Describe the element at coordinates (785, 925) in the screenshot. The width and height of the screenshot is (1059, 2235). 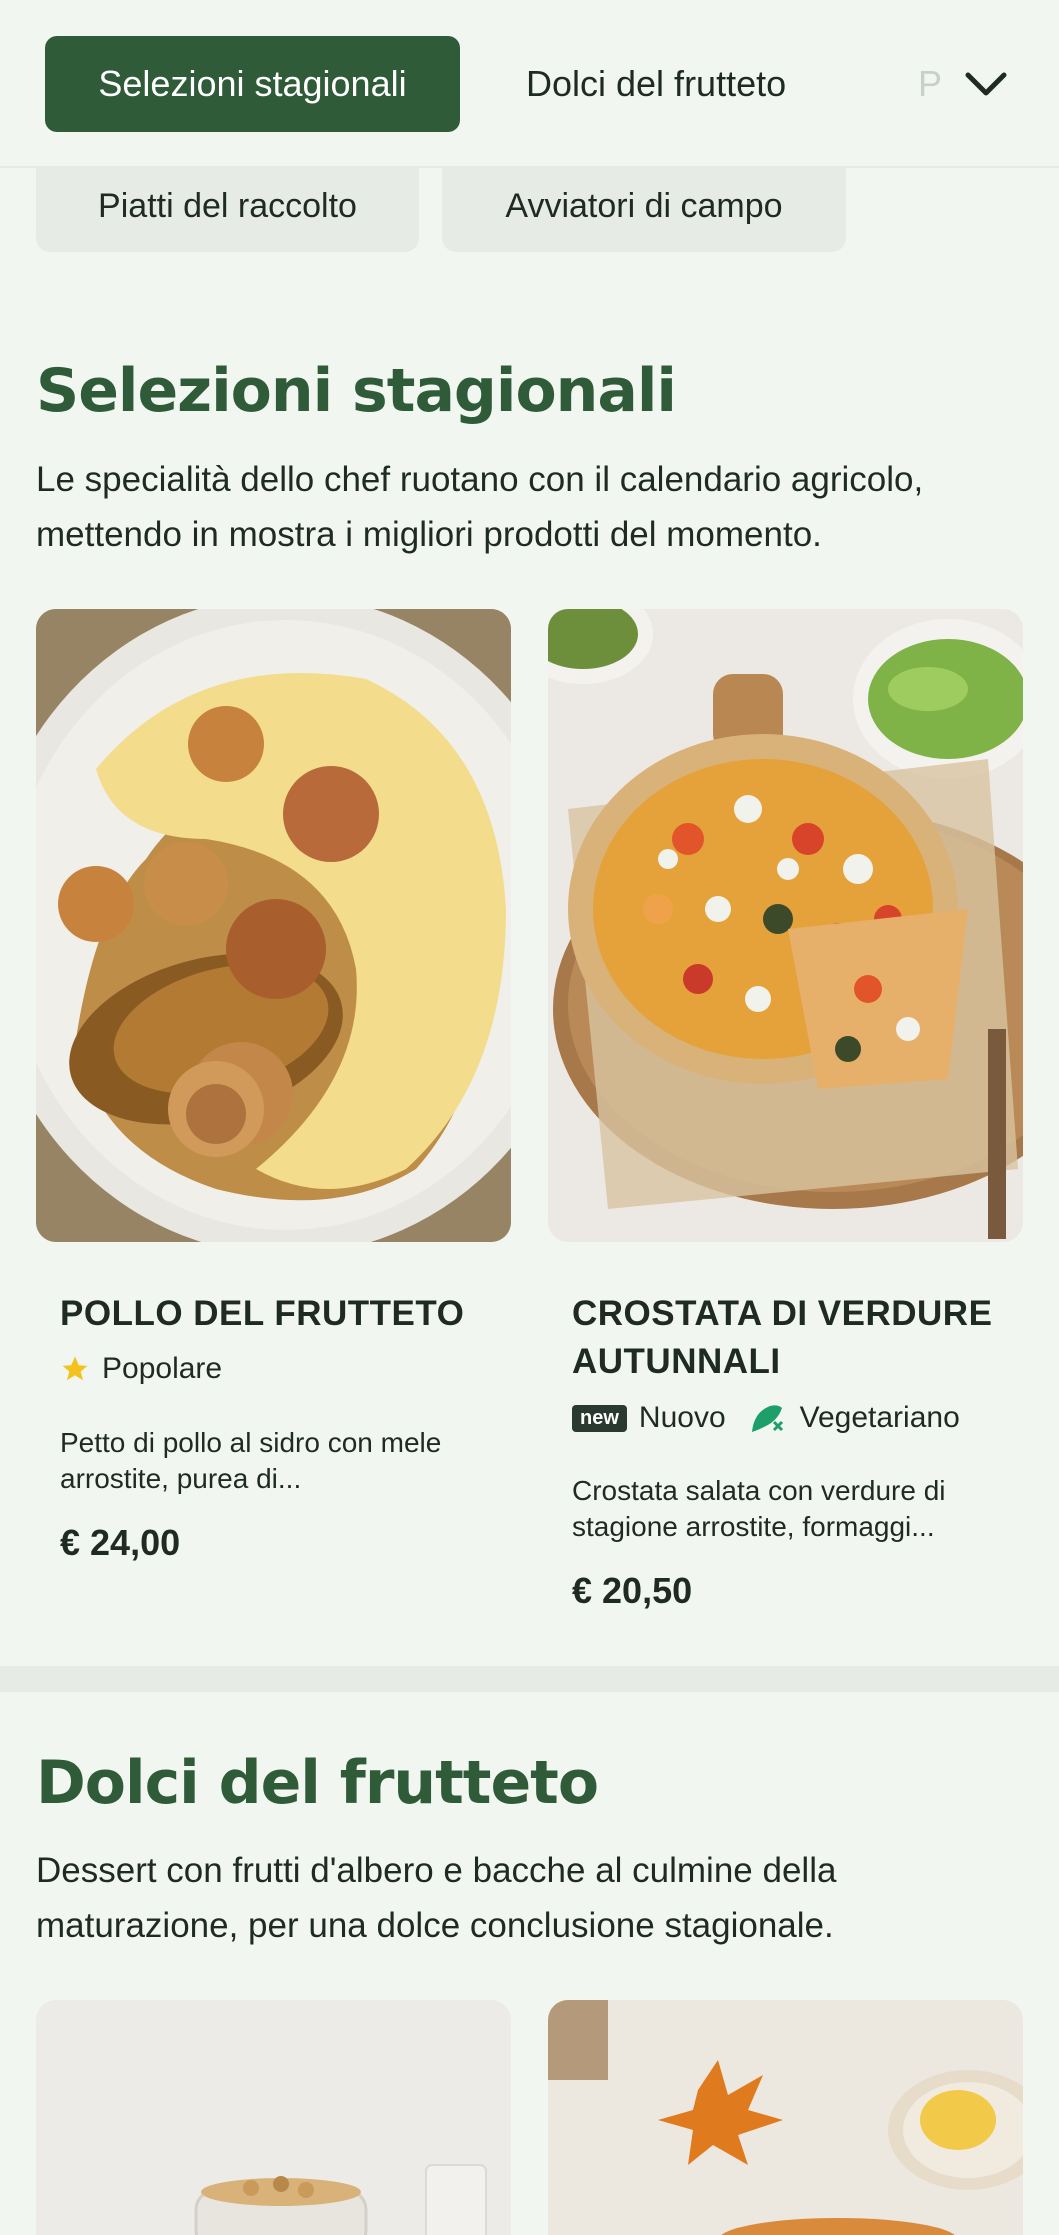
I see `dish-image-crostata` at that location.